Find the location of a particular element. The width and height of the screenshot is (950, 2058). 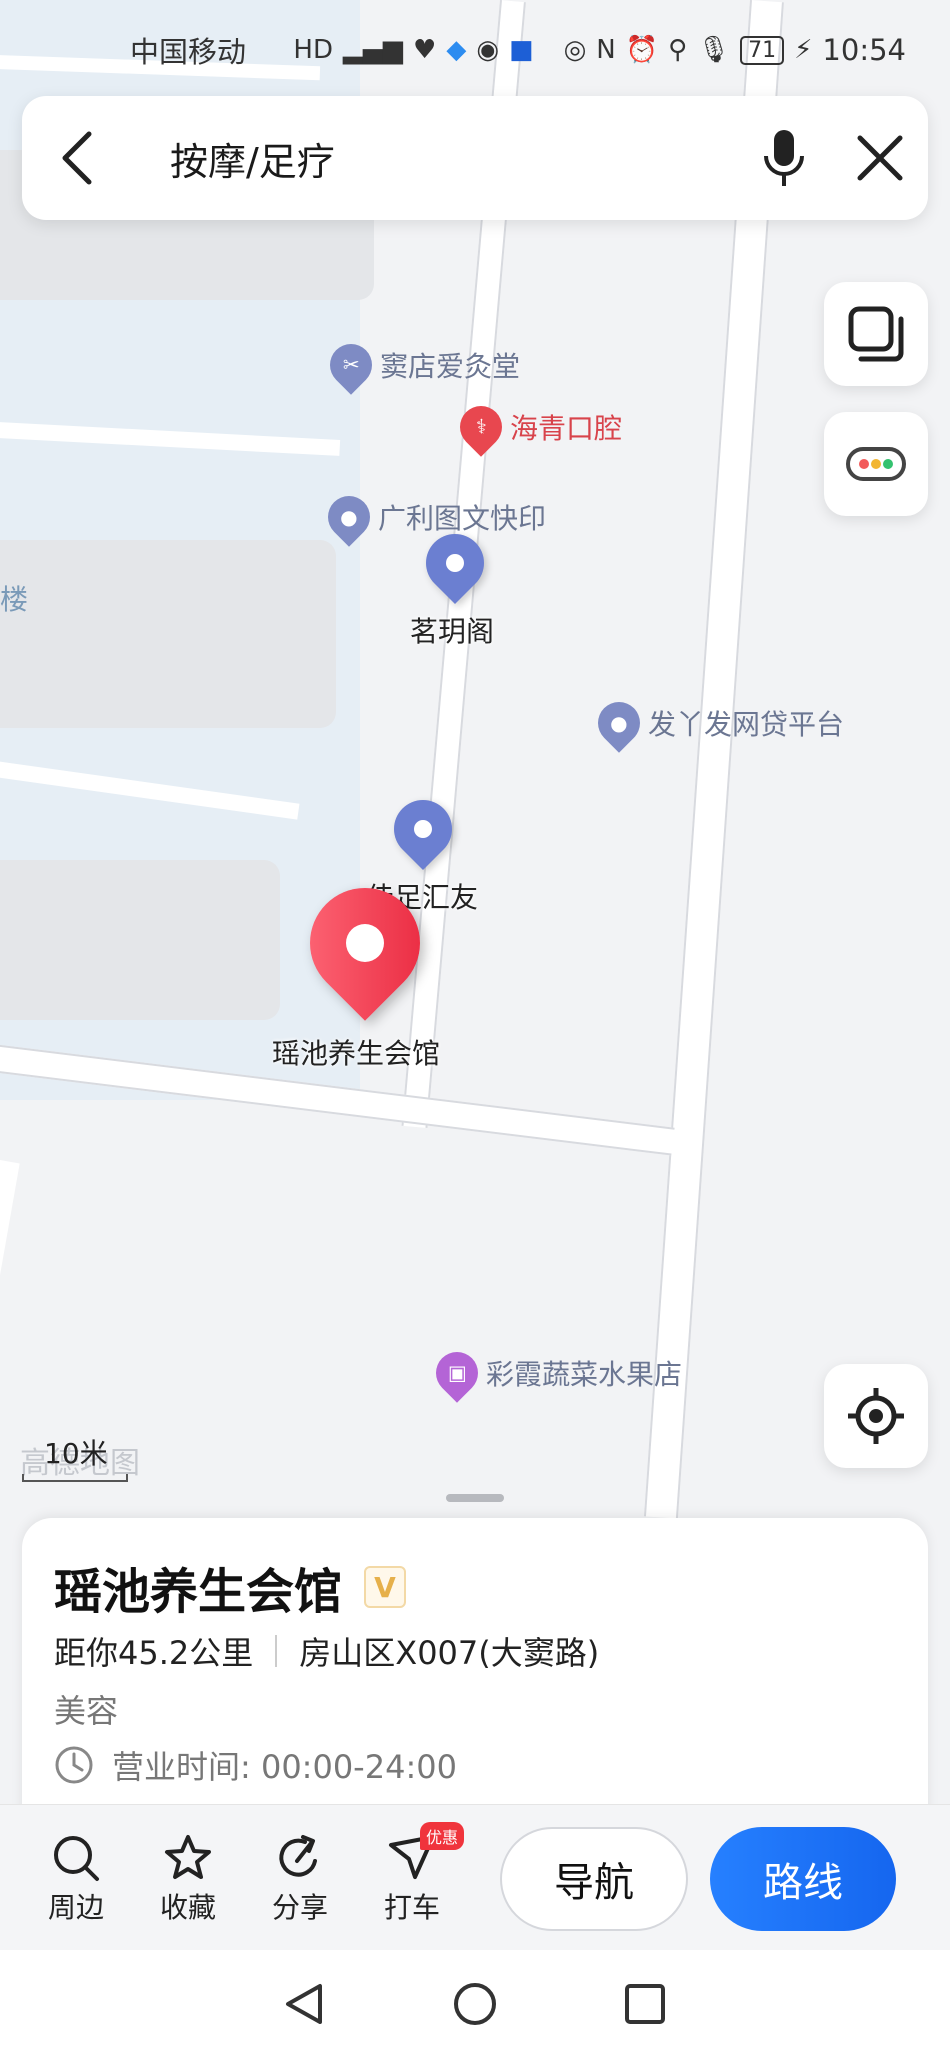

nfc-icon: N is located at coordinates (606, 50).